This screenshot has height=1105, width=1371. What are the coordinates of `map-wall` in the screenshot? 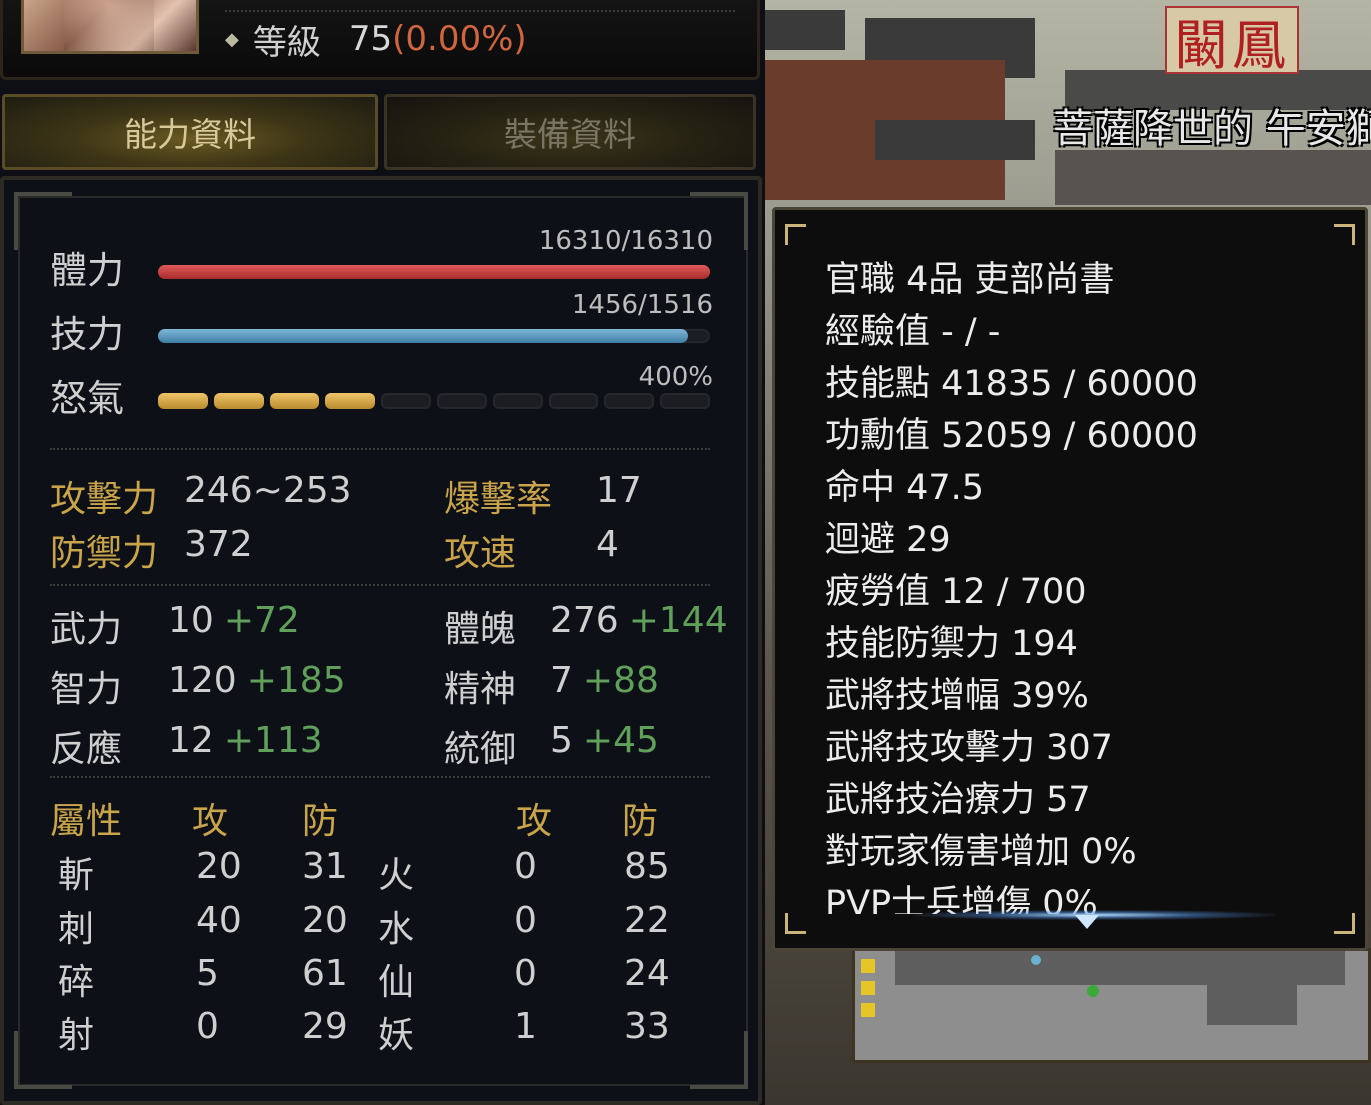 It's located at (1120, 968).